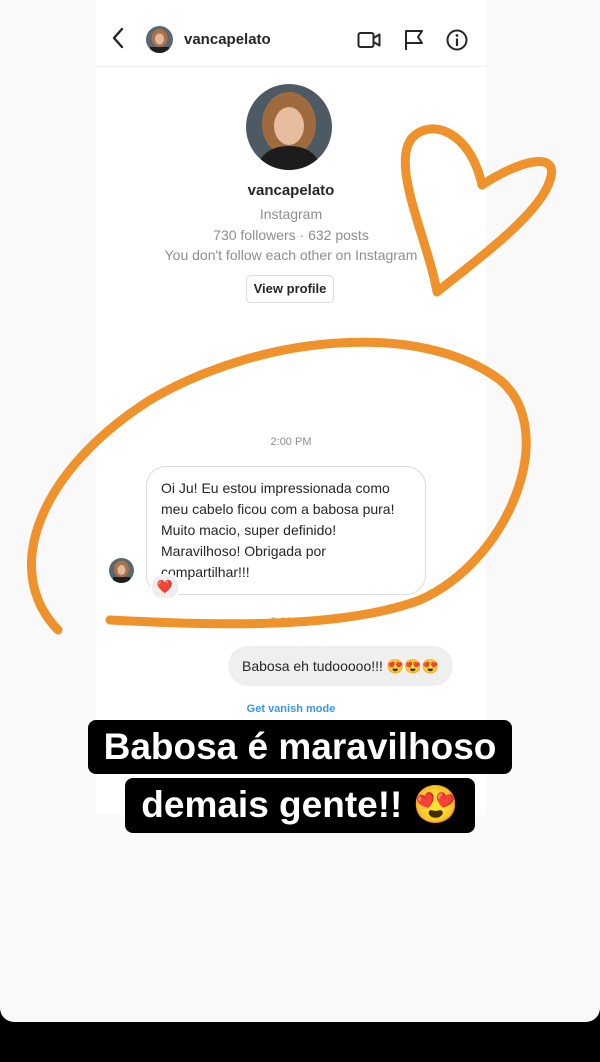  I want to click on header-avatar, so click(159, 39).